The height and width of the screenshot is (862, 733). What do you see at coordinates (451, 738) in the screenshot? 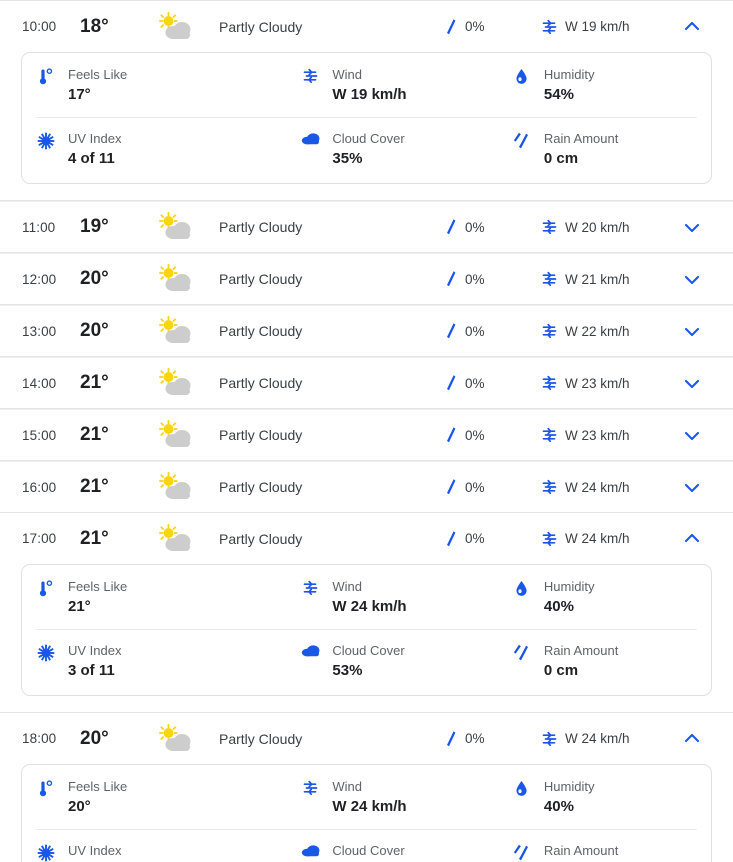
I see `rain-drop-icon` at bounding box center [451, 738].